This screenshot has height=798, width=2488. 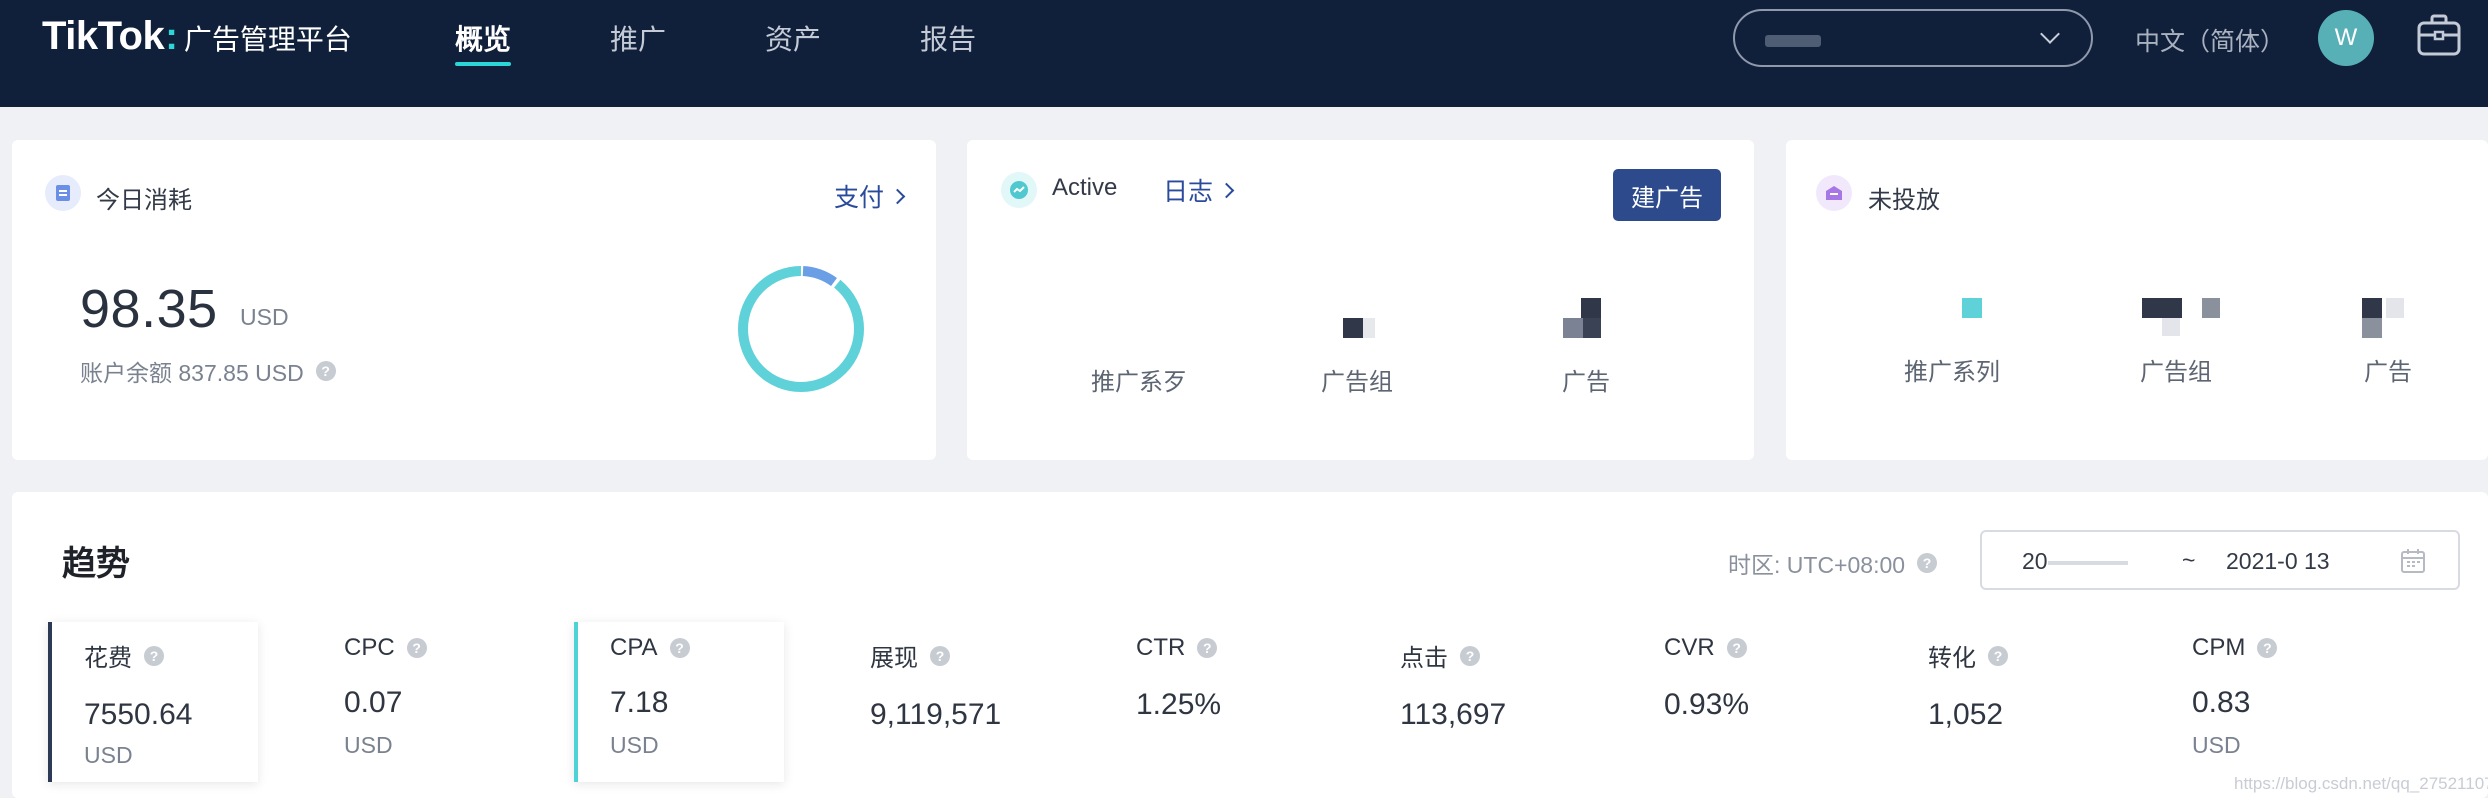 What do you see at coordinates (679, 702) in the screenshot?
I see `metric-cpa: CPA? 7.18 USD` at bounding box center [679, 702].